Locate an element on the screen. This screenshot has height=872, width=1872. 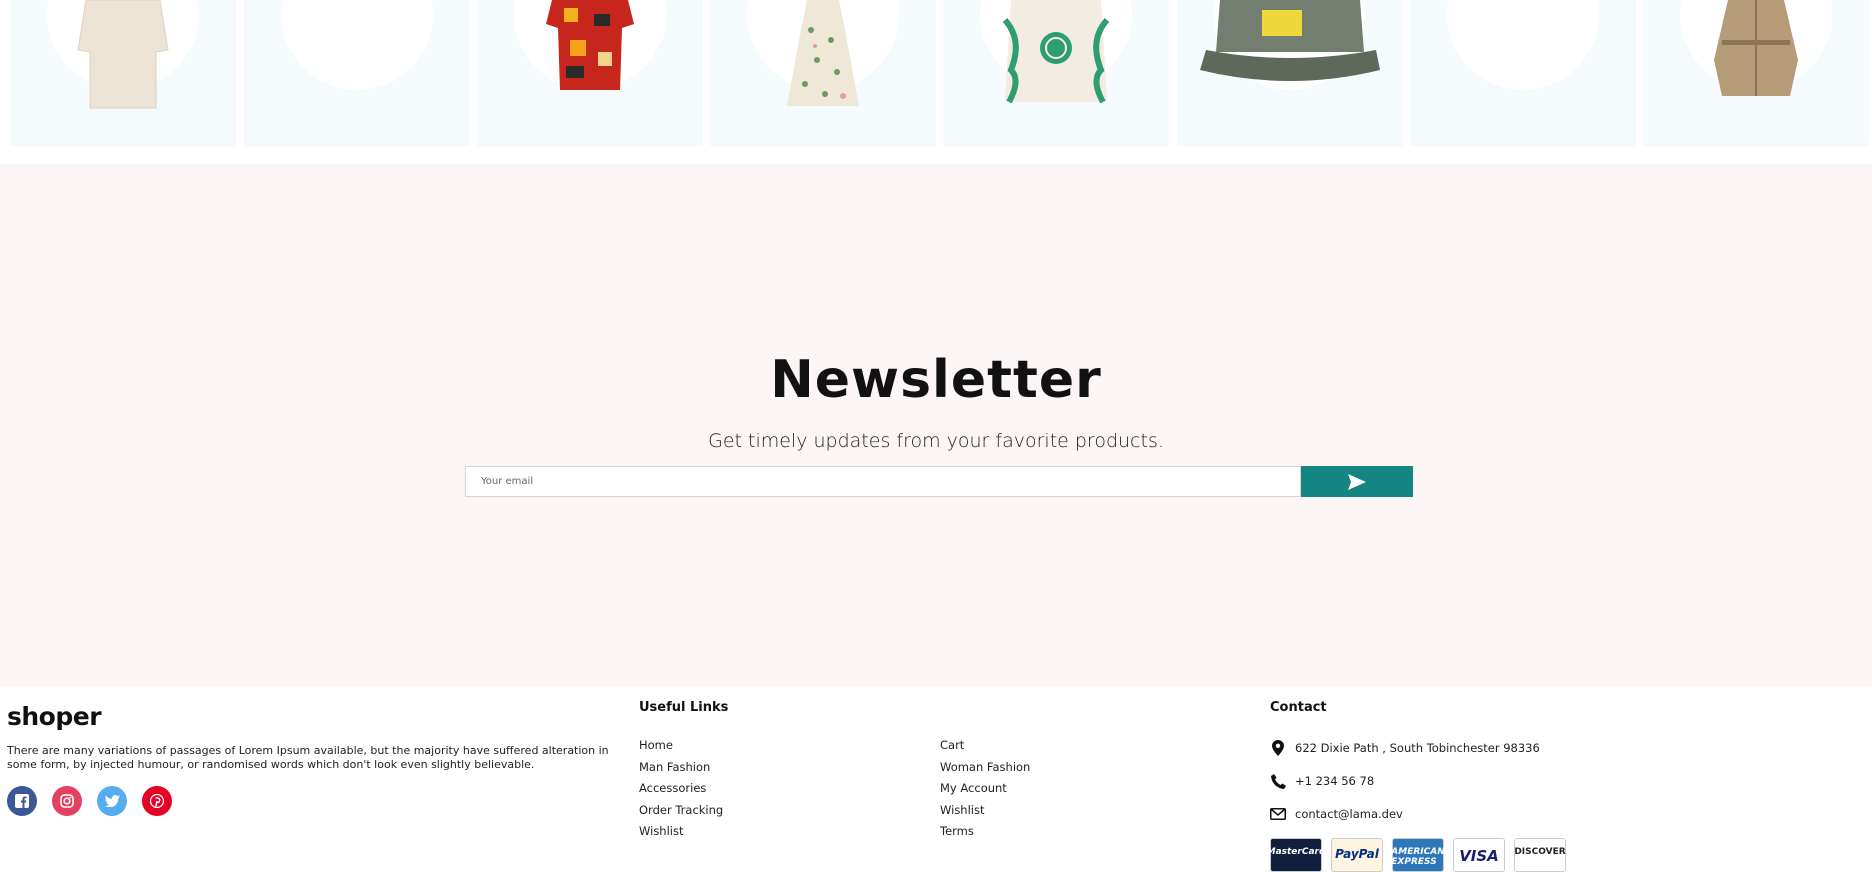
footer-link: Man Fashion is located at coordinates (681, 771).